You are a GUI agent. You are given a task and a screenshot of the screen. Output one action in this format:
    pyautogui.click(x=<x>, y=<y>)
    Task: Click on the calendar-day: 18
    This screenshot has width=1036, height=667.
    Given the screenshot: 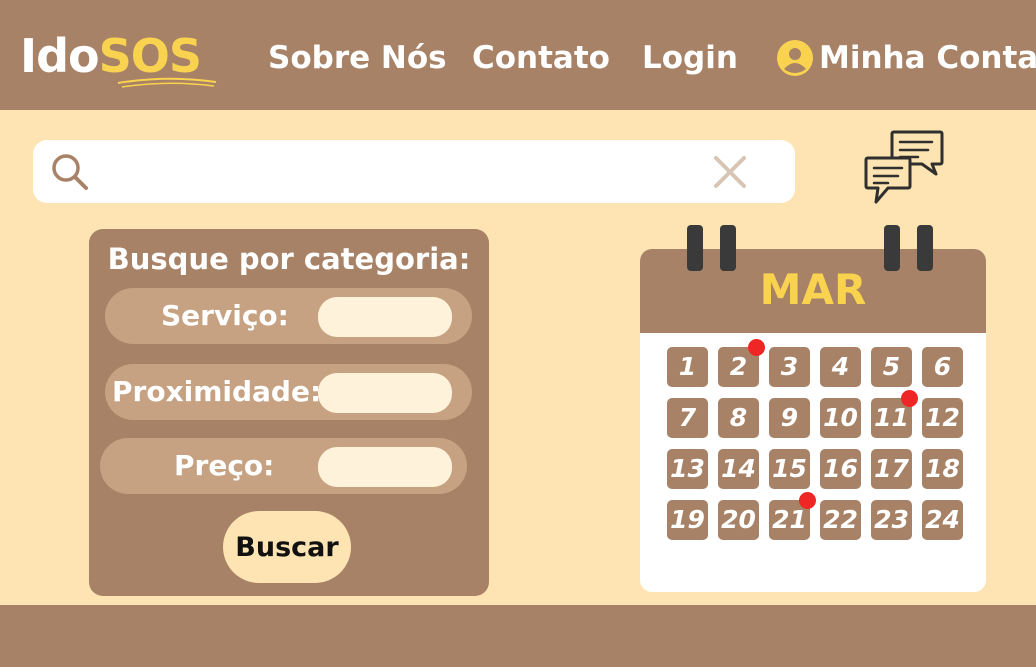 What is the action you would take?
    pyautogui.click(x=942, y=469)
    